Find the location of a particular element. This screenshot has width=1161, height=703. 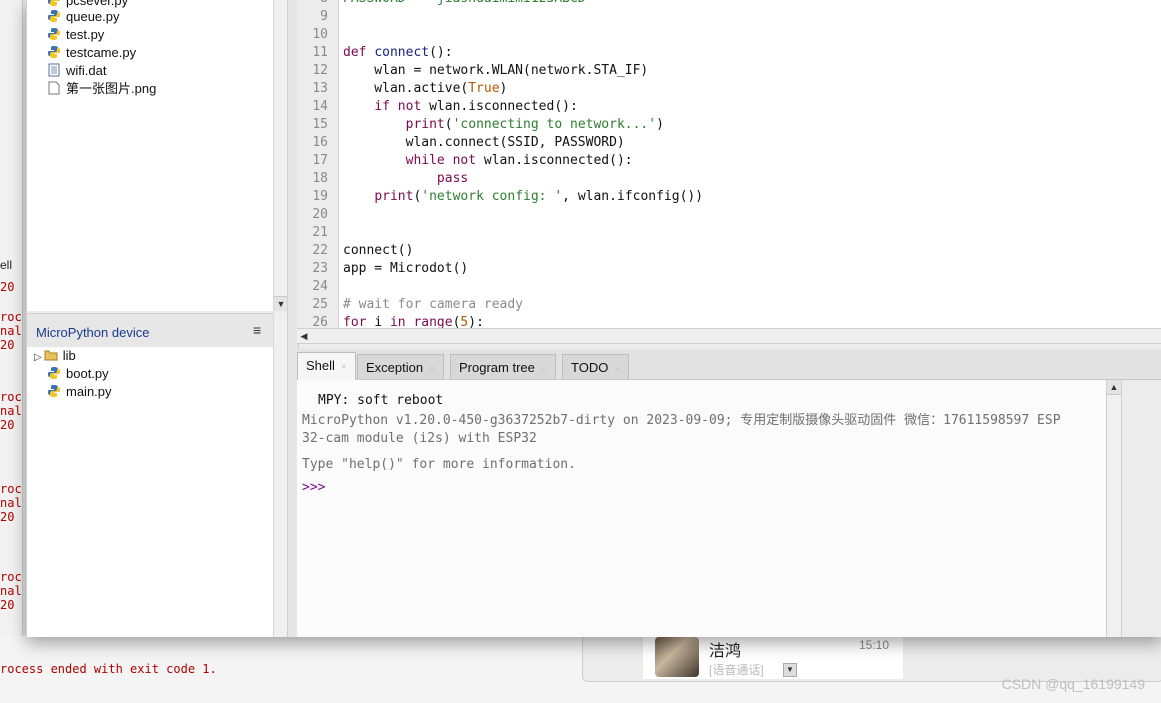

line-number: 9 is located at coordinates (324, 16).